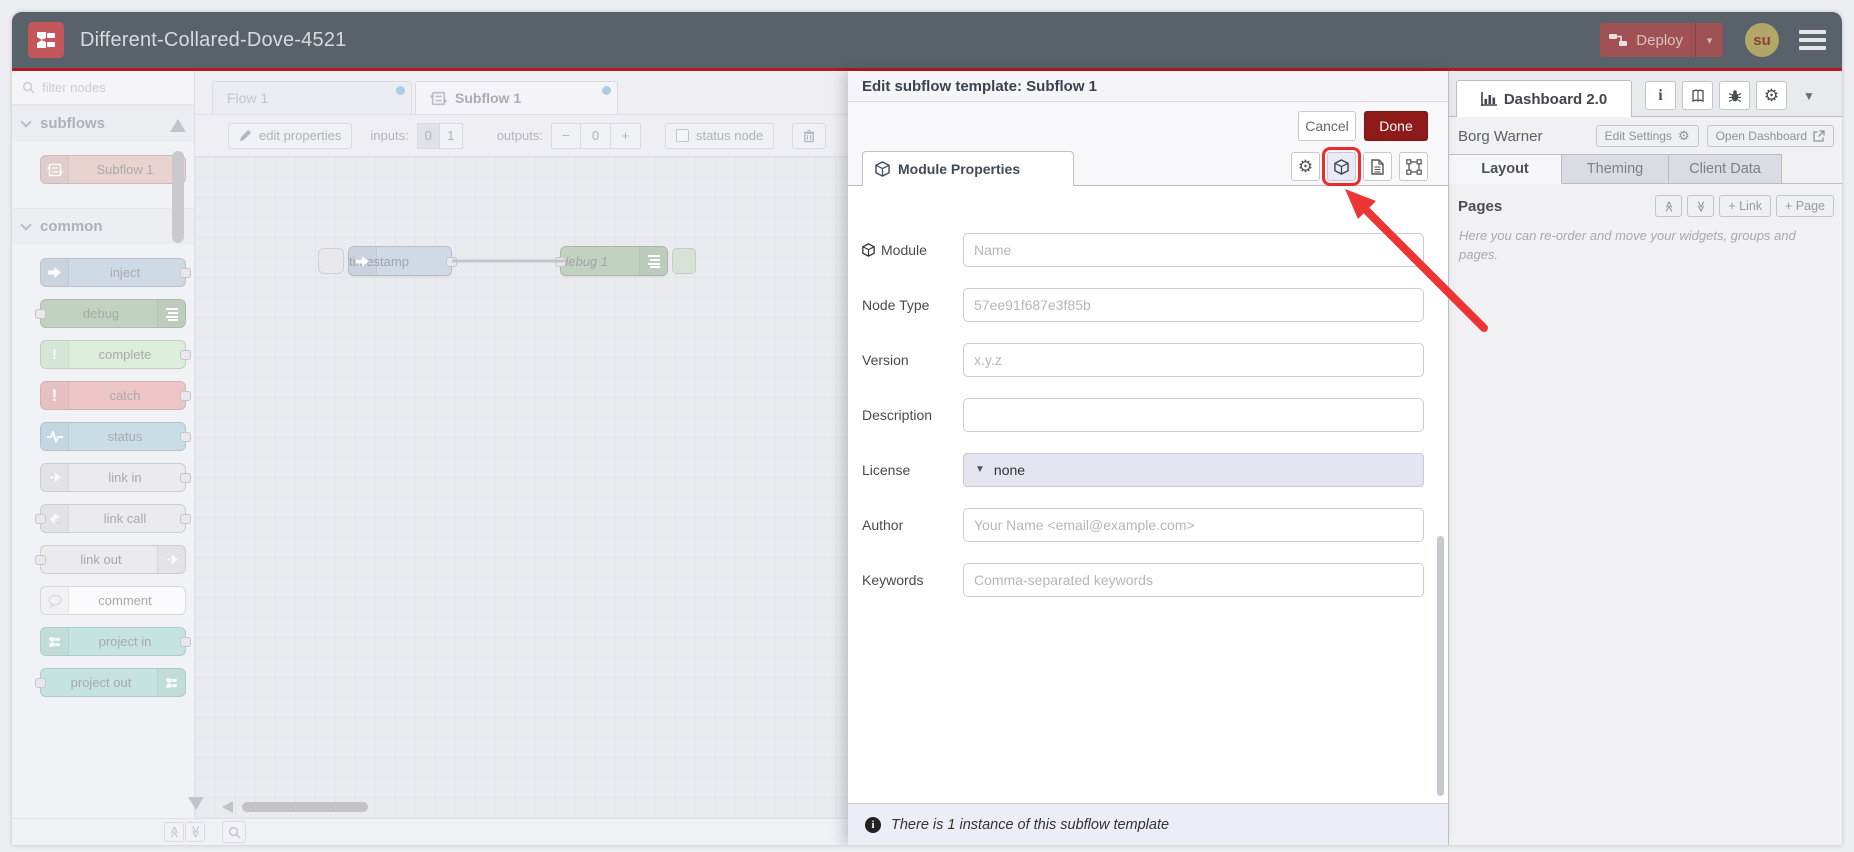 This screenshot has width=1854, height=852. Describe the element at coordinates (1709, 40) in the screenshot. I see `deploy-dropdown-caret: ▾` at that location.